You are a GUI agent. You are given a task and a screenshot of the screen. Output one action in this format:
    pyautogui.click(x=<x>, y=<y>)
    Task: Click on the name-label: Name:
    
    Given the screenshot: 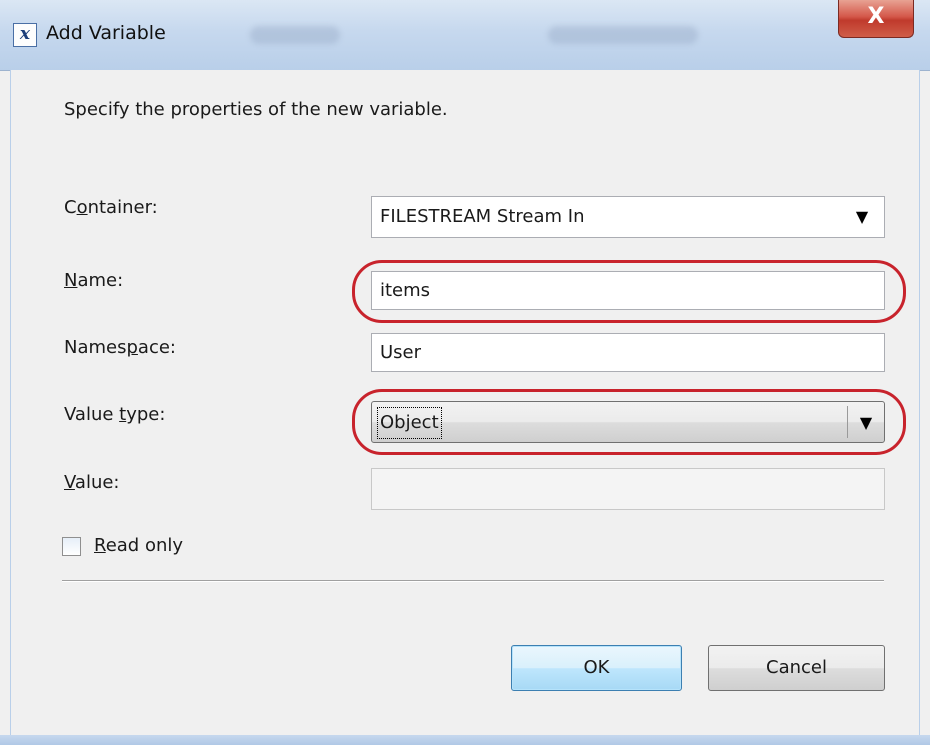 What is the action you would take?
    pyautogui.click(x=94, y=280)
    